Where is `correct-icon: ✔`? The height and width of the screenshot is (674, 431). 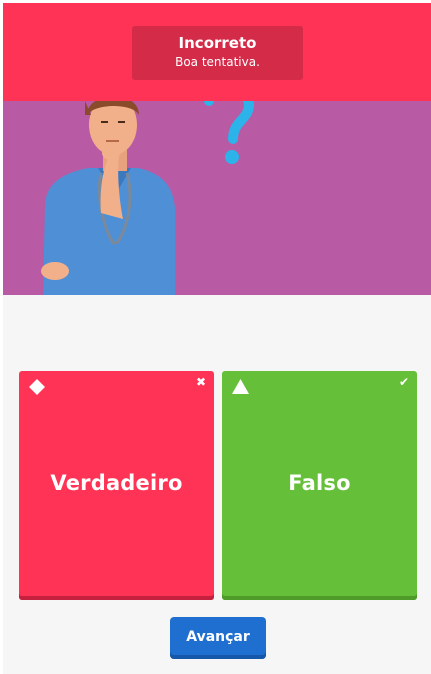
correct-icon: ✔ is located at coordinates (403, 382).